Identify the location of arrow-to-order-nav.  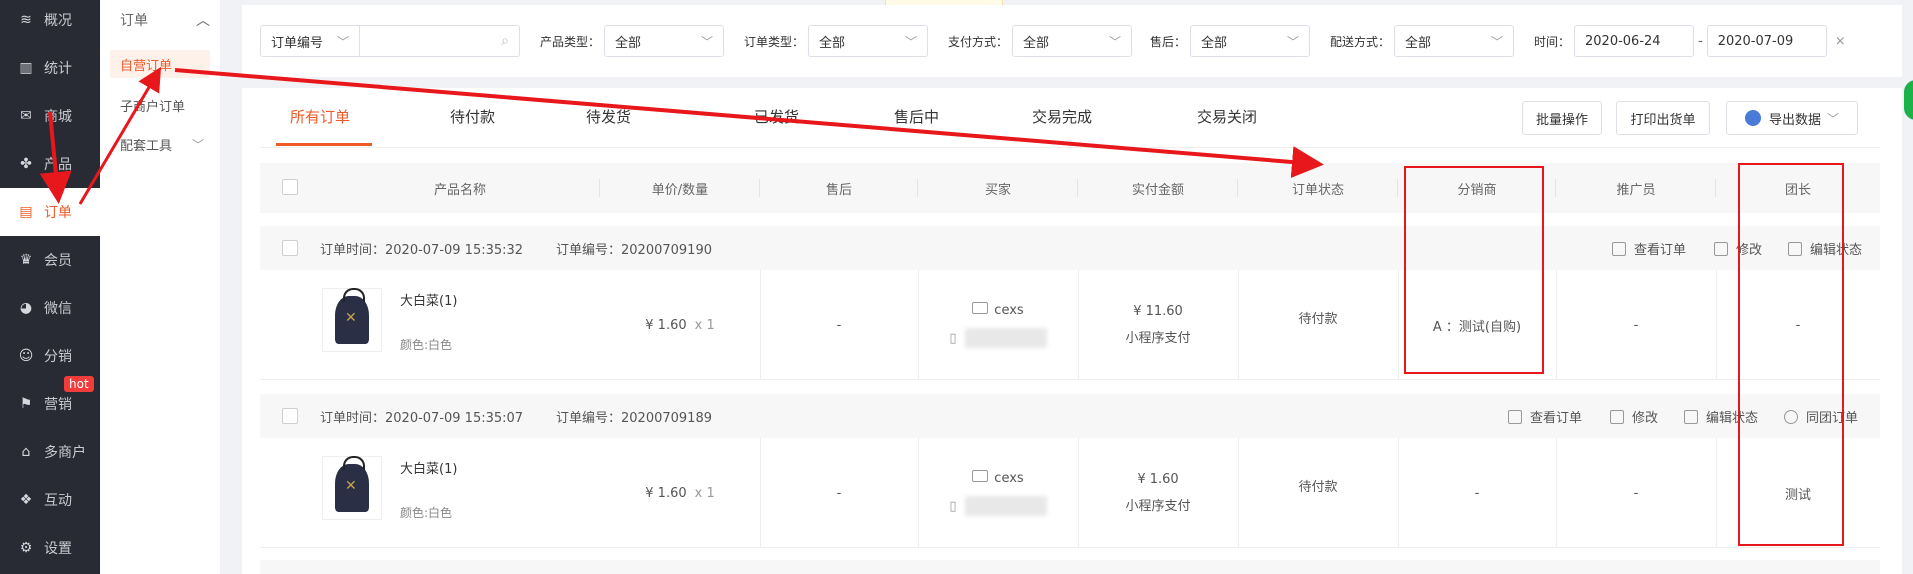
(55, 157).